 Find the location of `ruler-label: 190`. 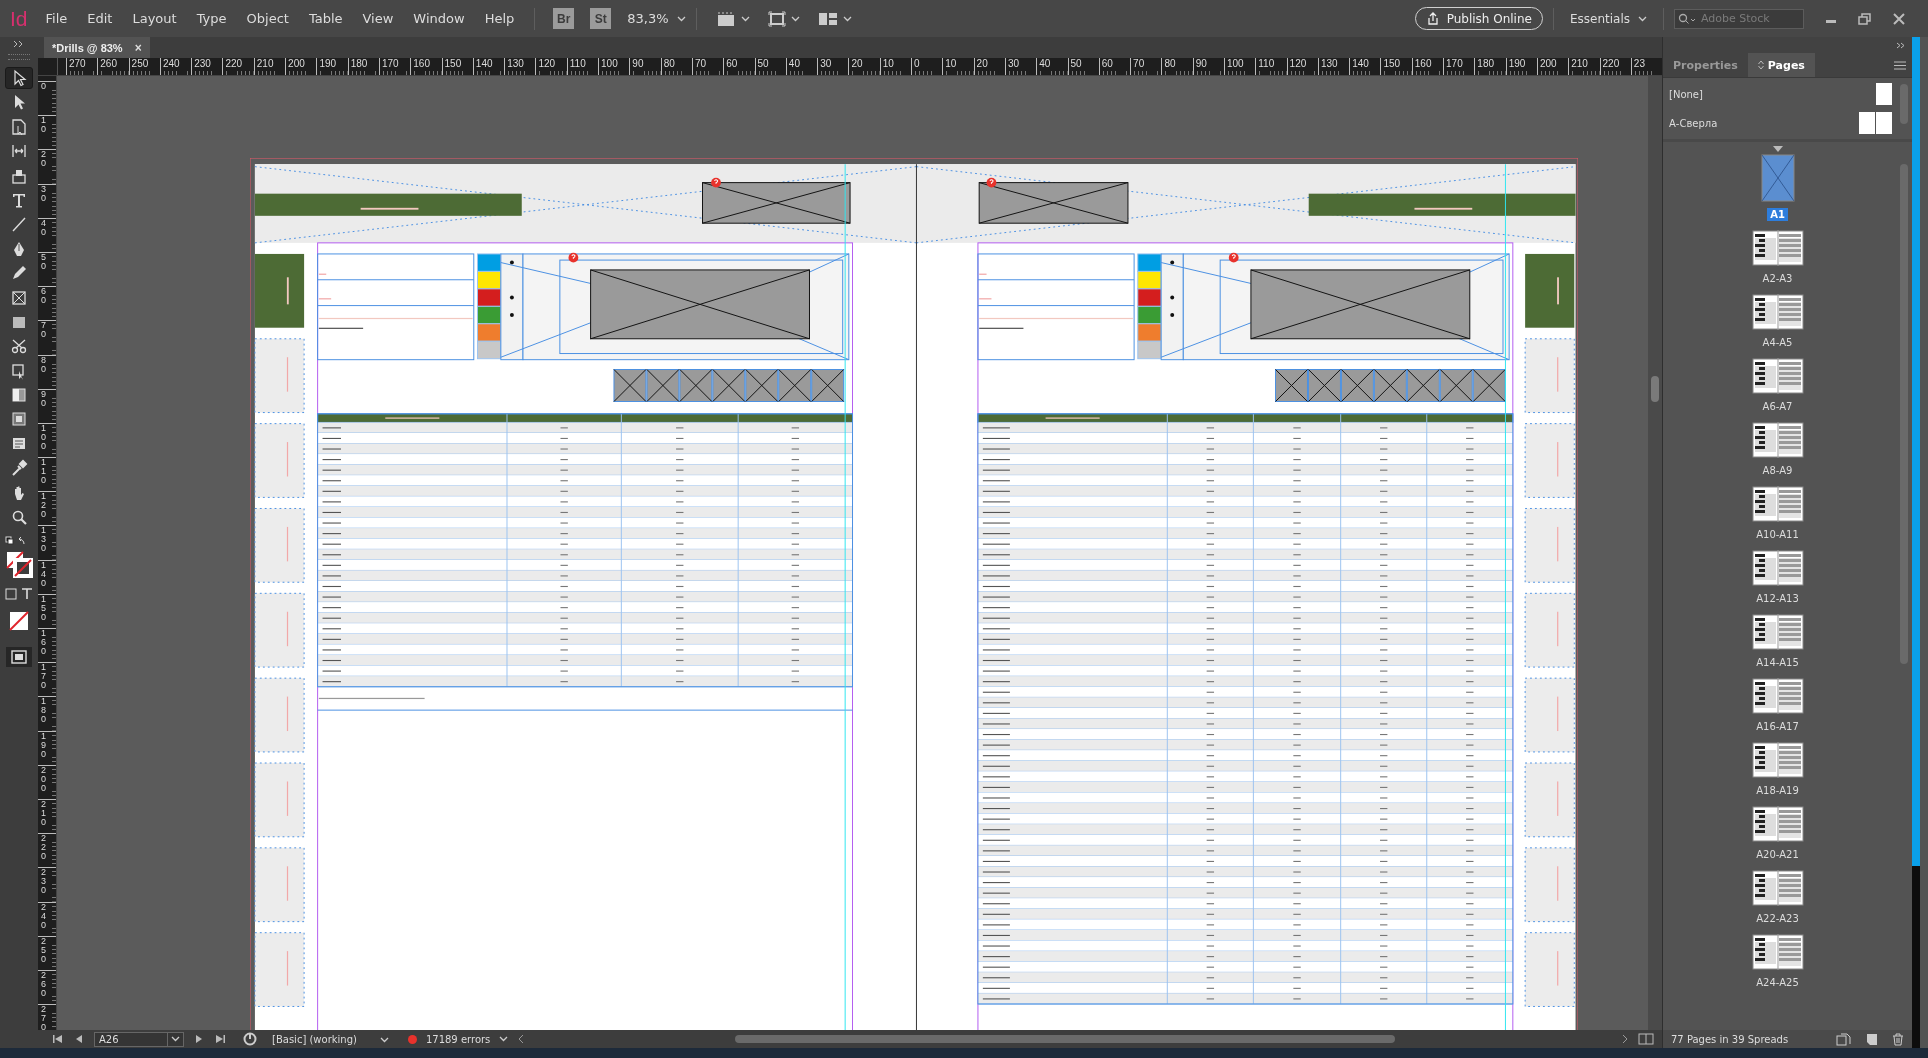

ruler-label: 190 is located at coordinates (43, 745).